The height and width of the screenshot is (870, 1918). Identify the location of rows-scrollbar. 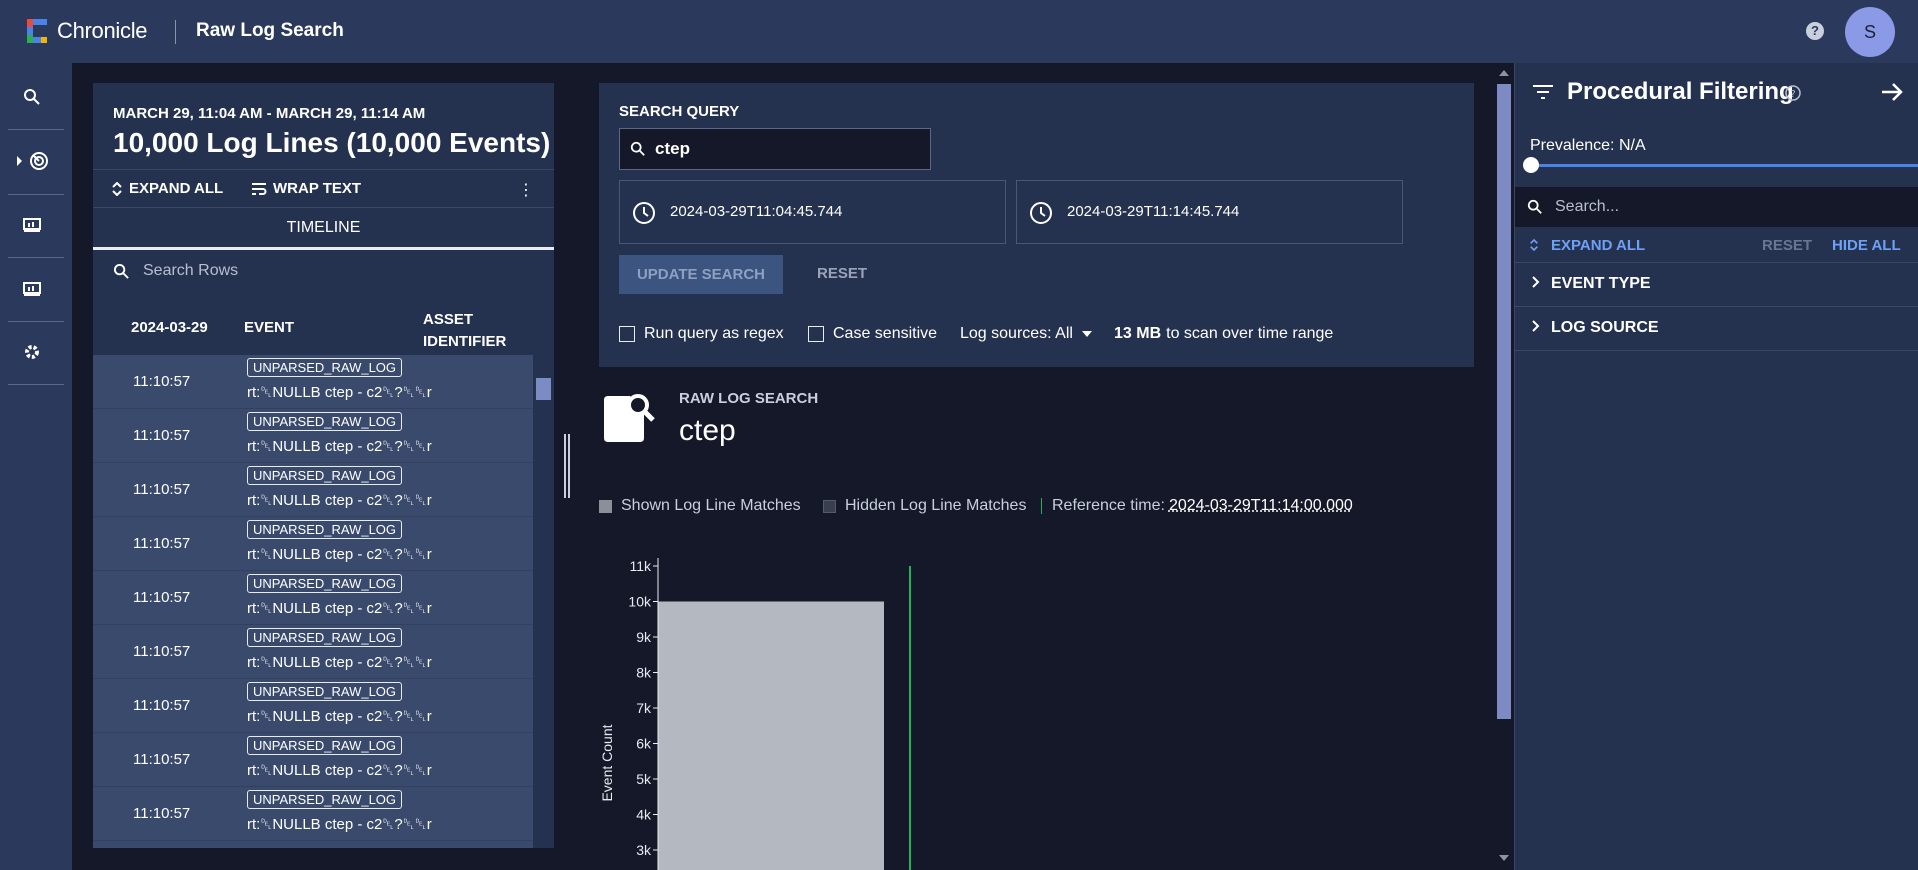
(543, 601).